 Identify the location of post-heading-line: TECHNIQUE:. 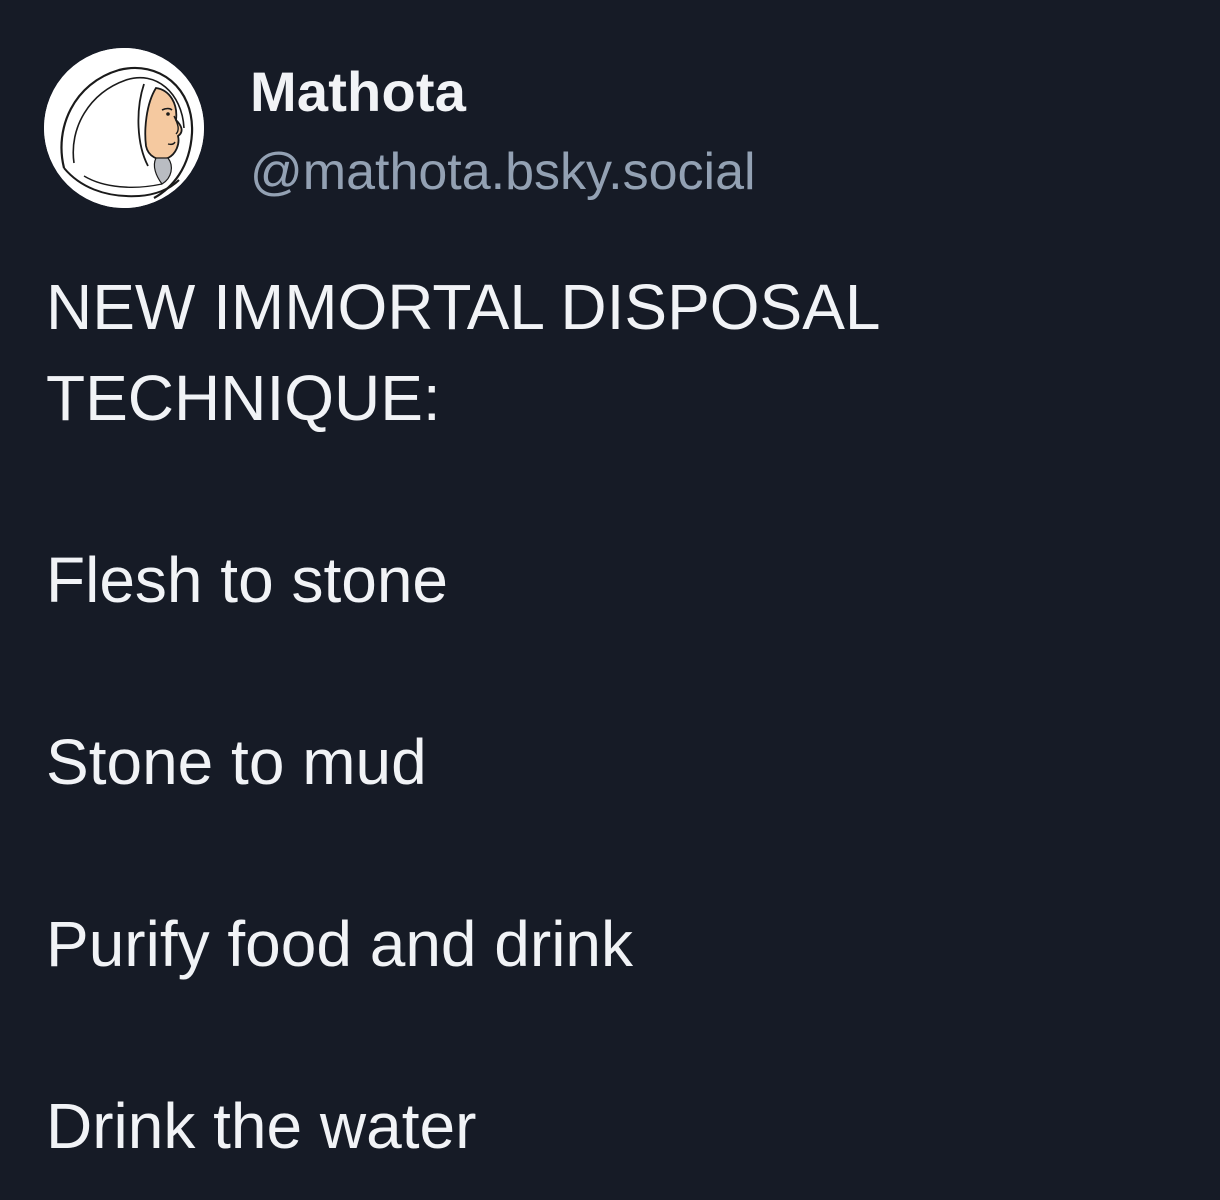
(243, 398).